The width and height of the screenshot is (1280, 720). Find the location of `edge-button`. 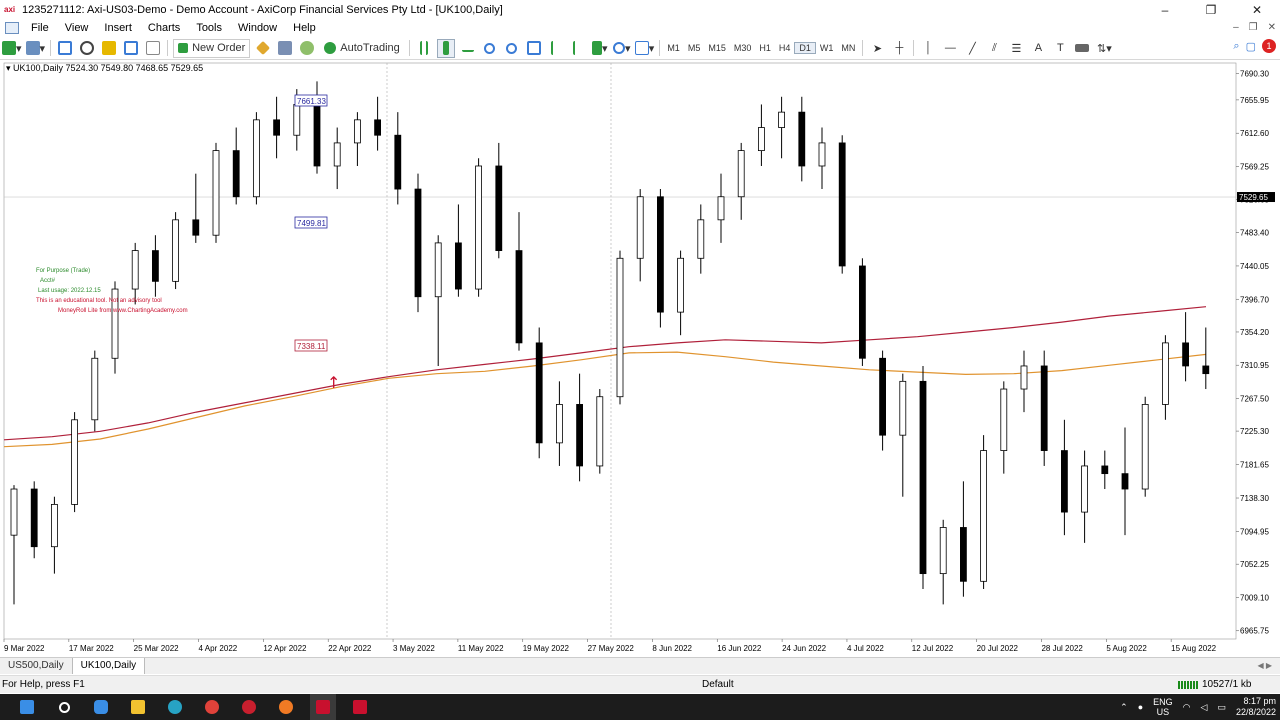

edge-button is located at coordinates (175, 707).